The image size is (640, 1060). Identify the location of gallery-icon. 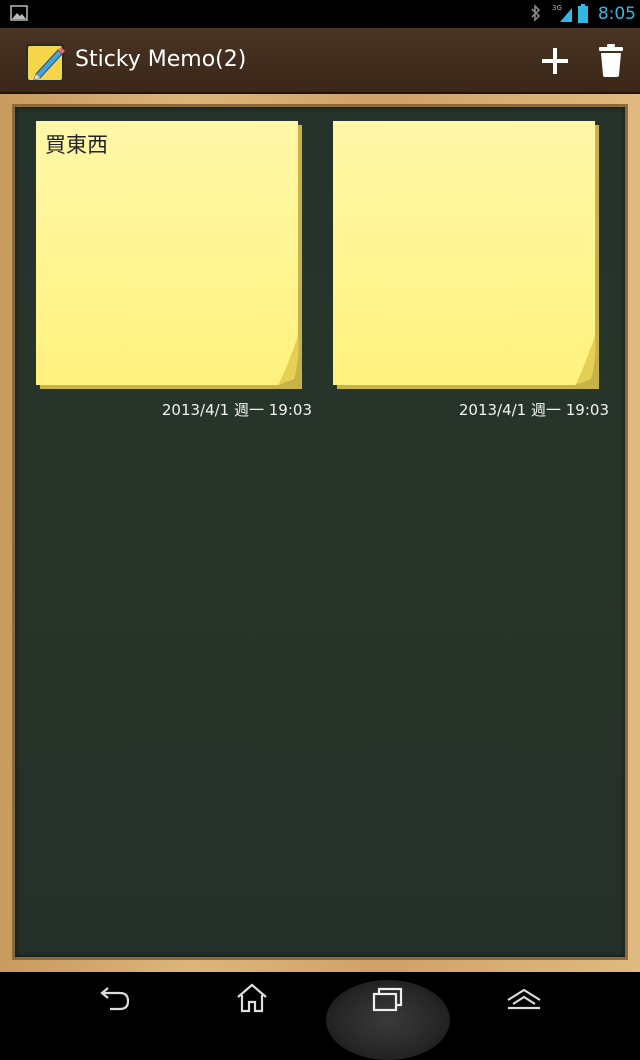
(19, 13).